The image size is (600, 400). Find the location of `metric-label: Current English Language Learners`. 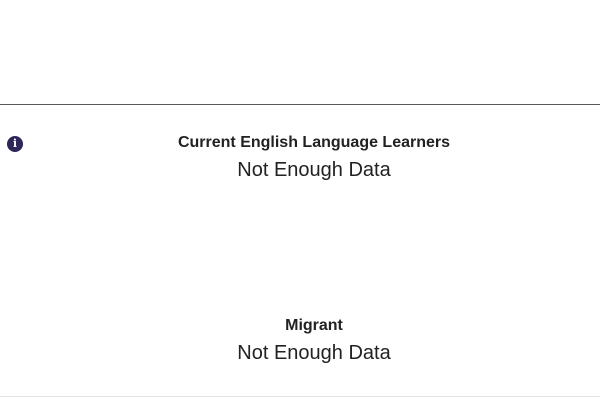

metric-label: Current English Language Learners is located at coordinates (314, 142).